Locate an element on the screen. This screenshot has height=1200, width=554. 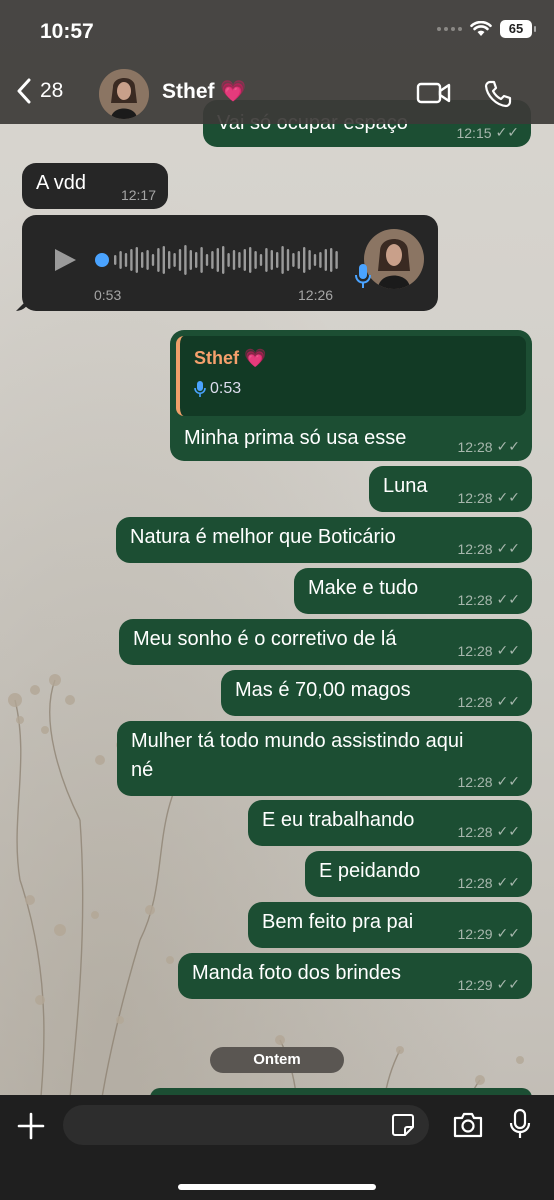
message-text: A vdd is located at coordinates (61, 183).